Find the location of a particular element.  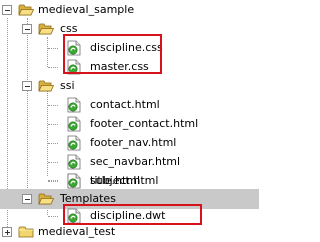

highlight-box-css-files is located at coordinates (112, 54).